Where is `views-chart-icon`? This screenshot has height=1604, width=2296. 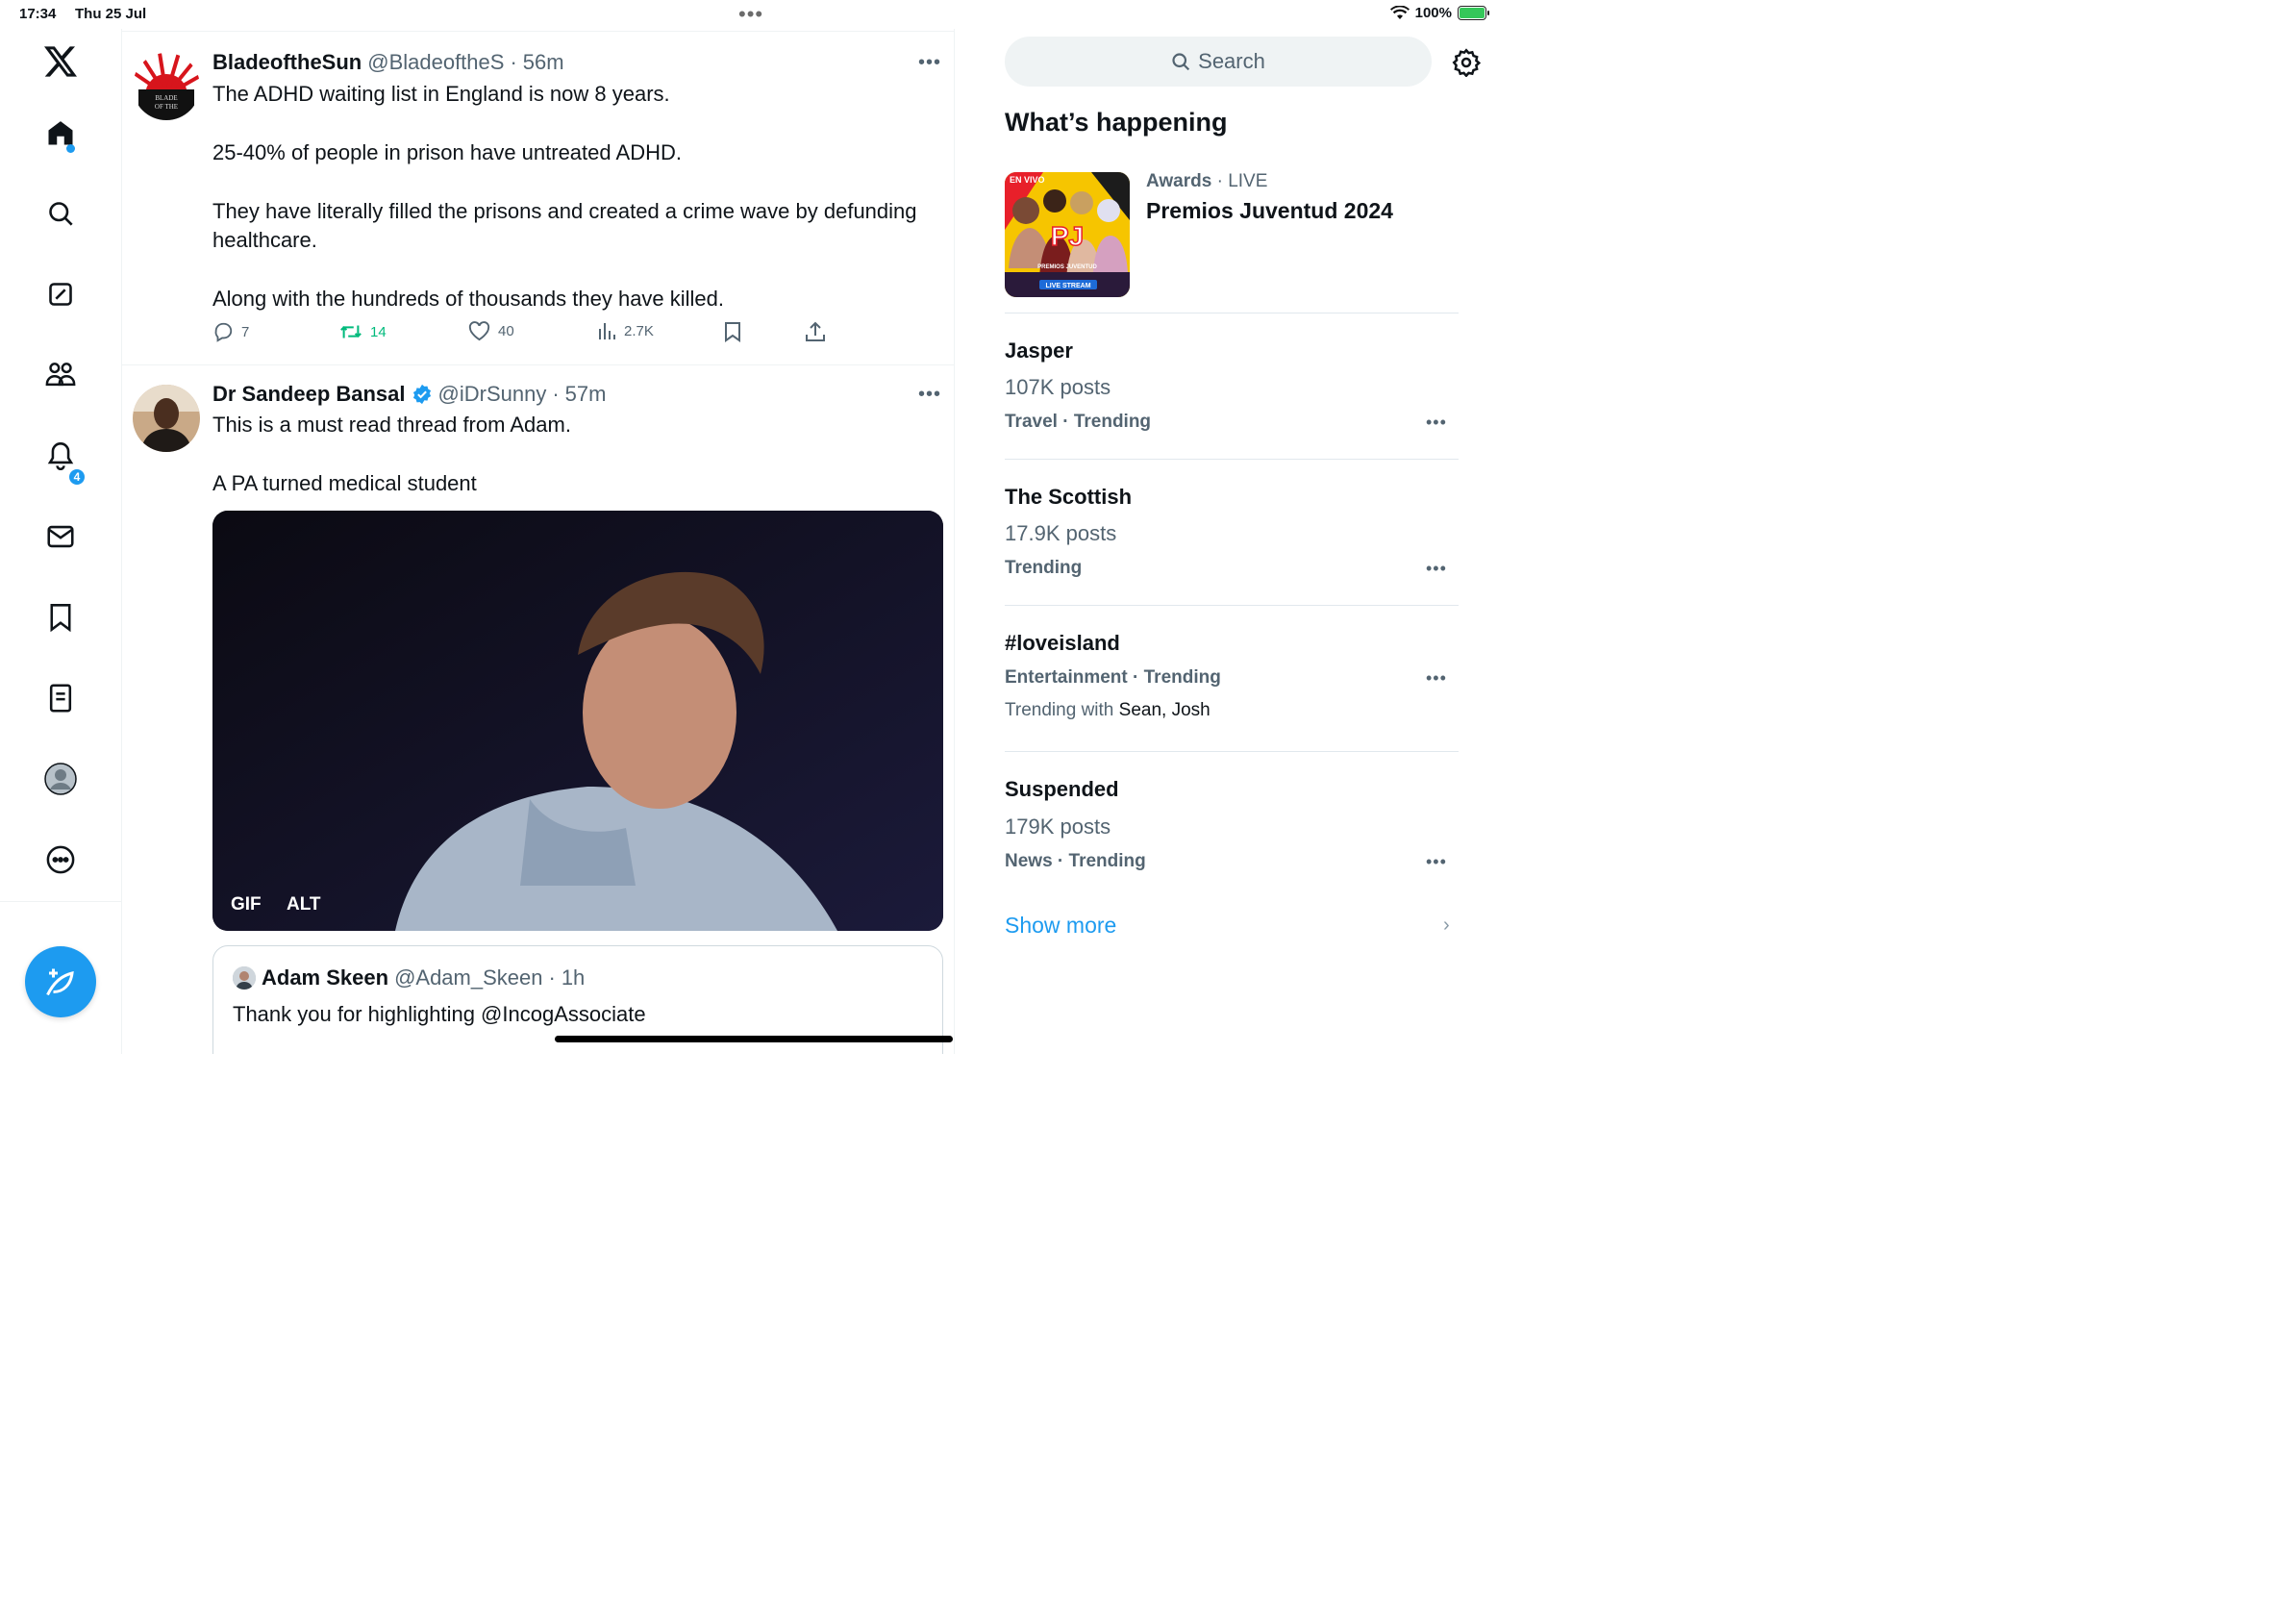 views-chart-icon is located at coordinates (607, 331).